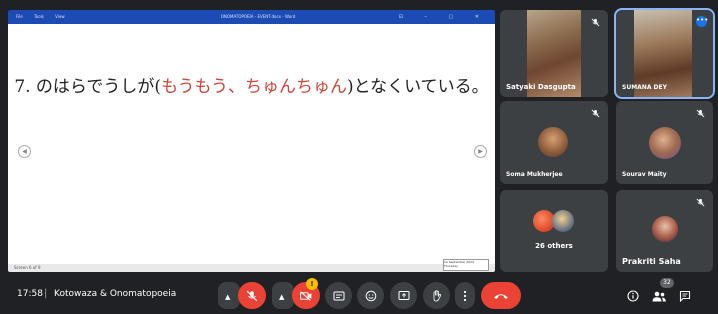 This screenshot has height=314, width=718. What do you see at coordinates (480, 151) in the screenshot?
I see `next-slide-icon: ▶` at bounding box center [480, 151].